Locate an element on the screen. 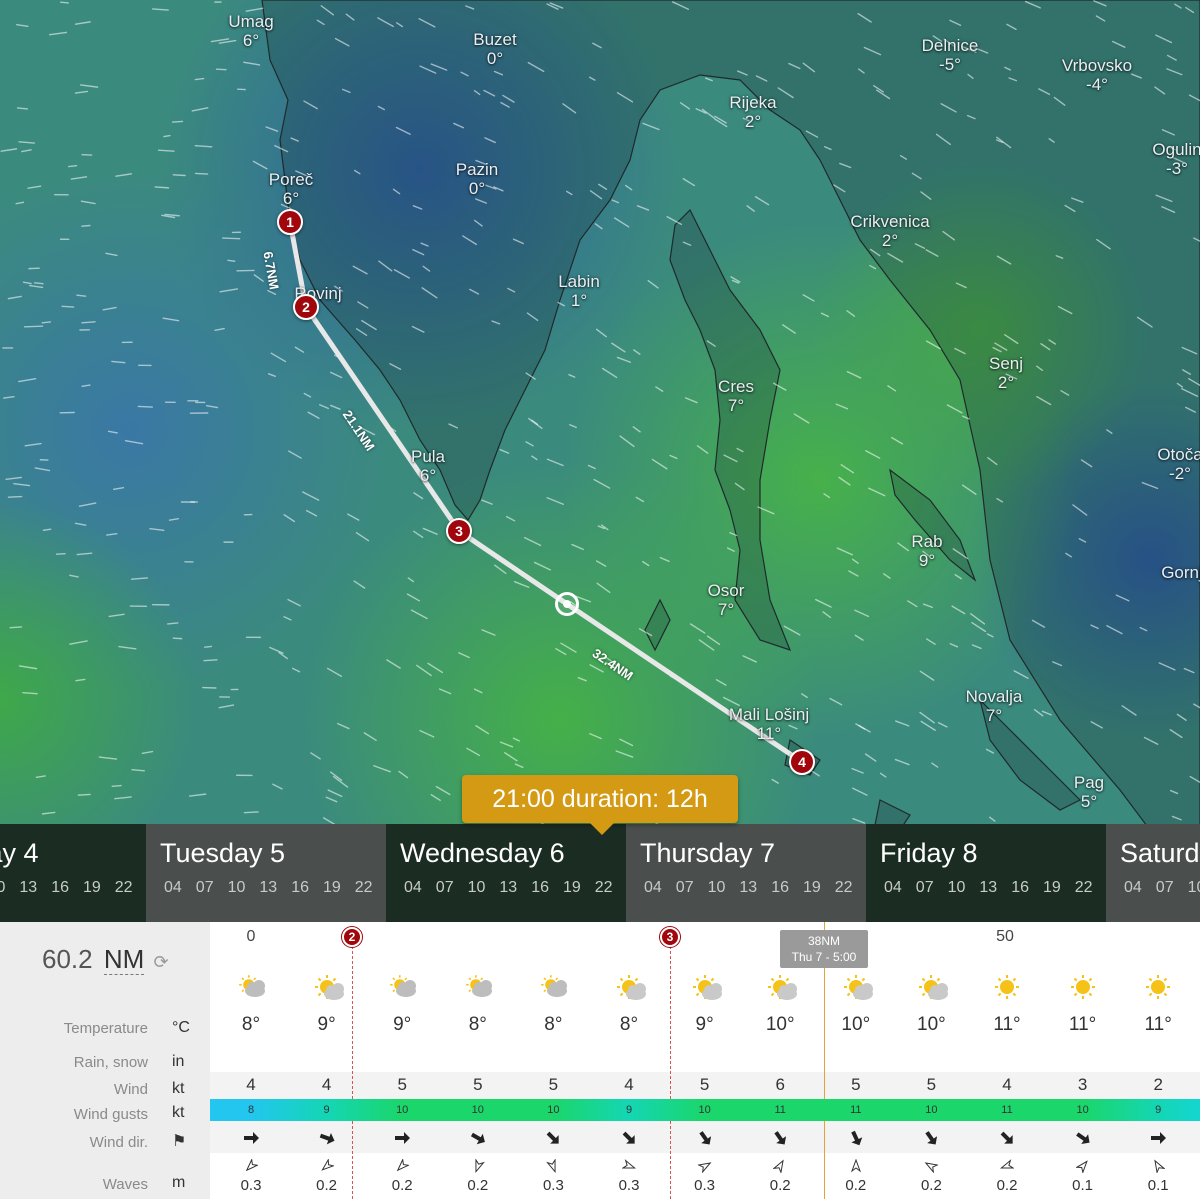 Image resolution: width=1200 pixels, height=1199 pixels. waypoint-marker-2: 2 is located at coordinates (352, 937).